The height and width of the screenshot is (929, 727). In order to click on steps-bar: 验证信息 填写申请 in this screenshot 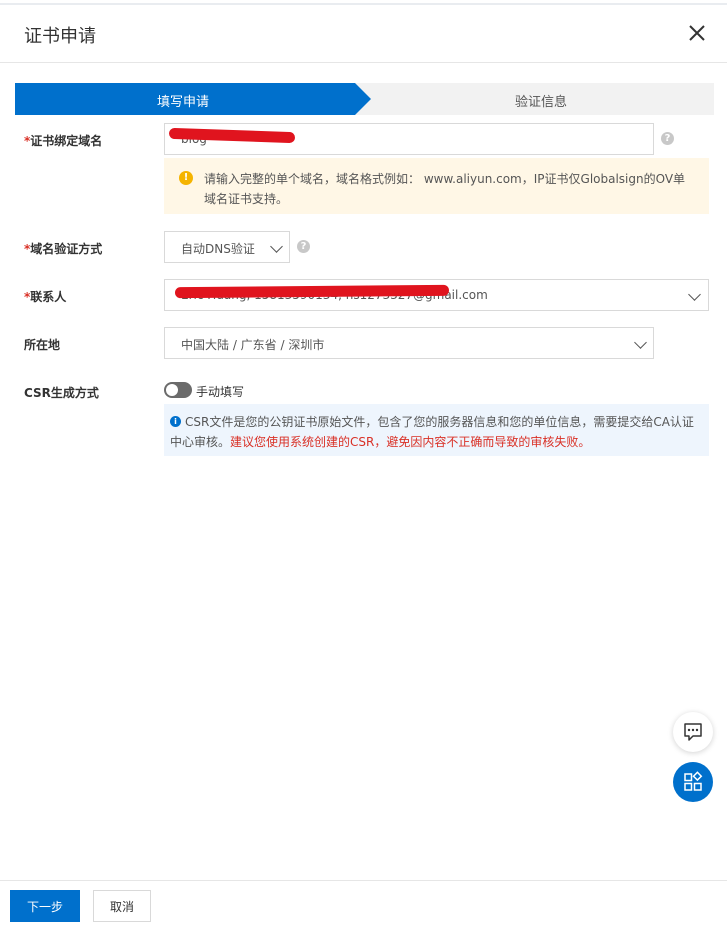, I will do `click(364, 99)`.